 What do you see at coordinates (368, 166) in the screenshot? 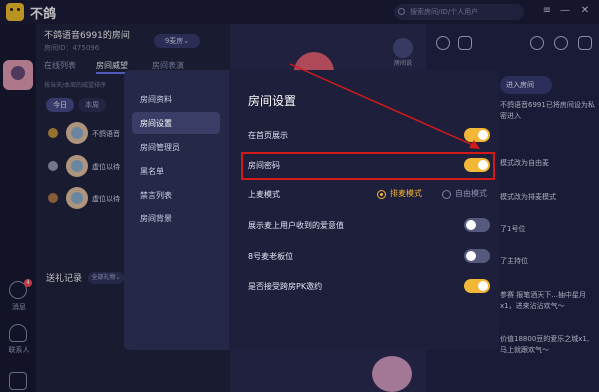
I see `highlight-box` at bounding box center [368, 166].